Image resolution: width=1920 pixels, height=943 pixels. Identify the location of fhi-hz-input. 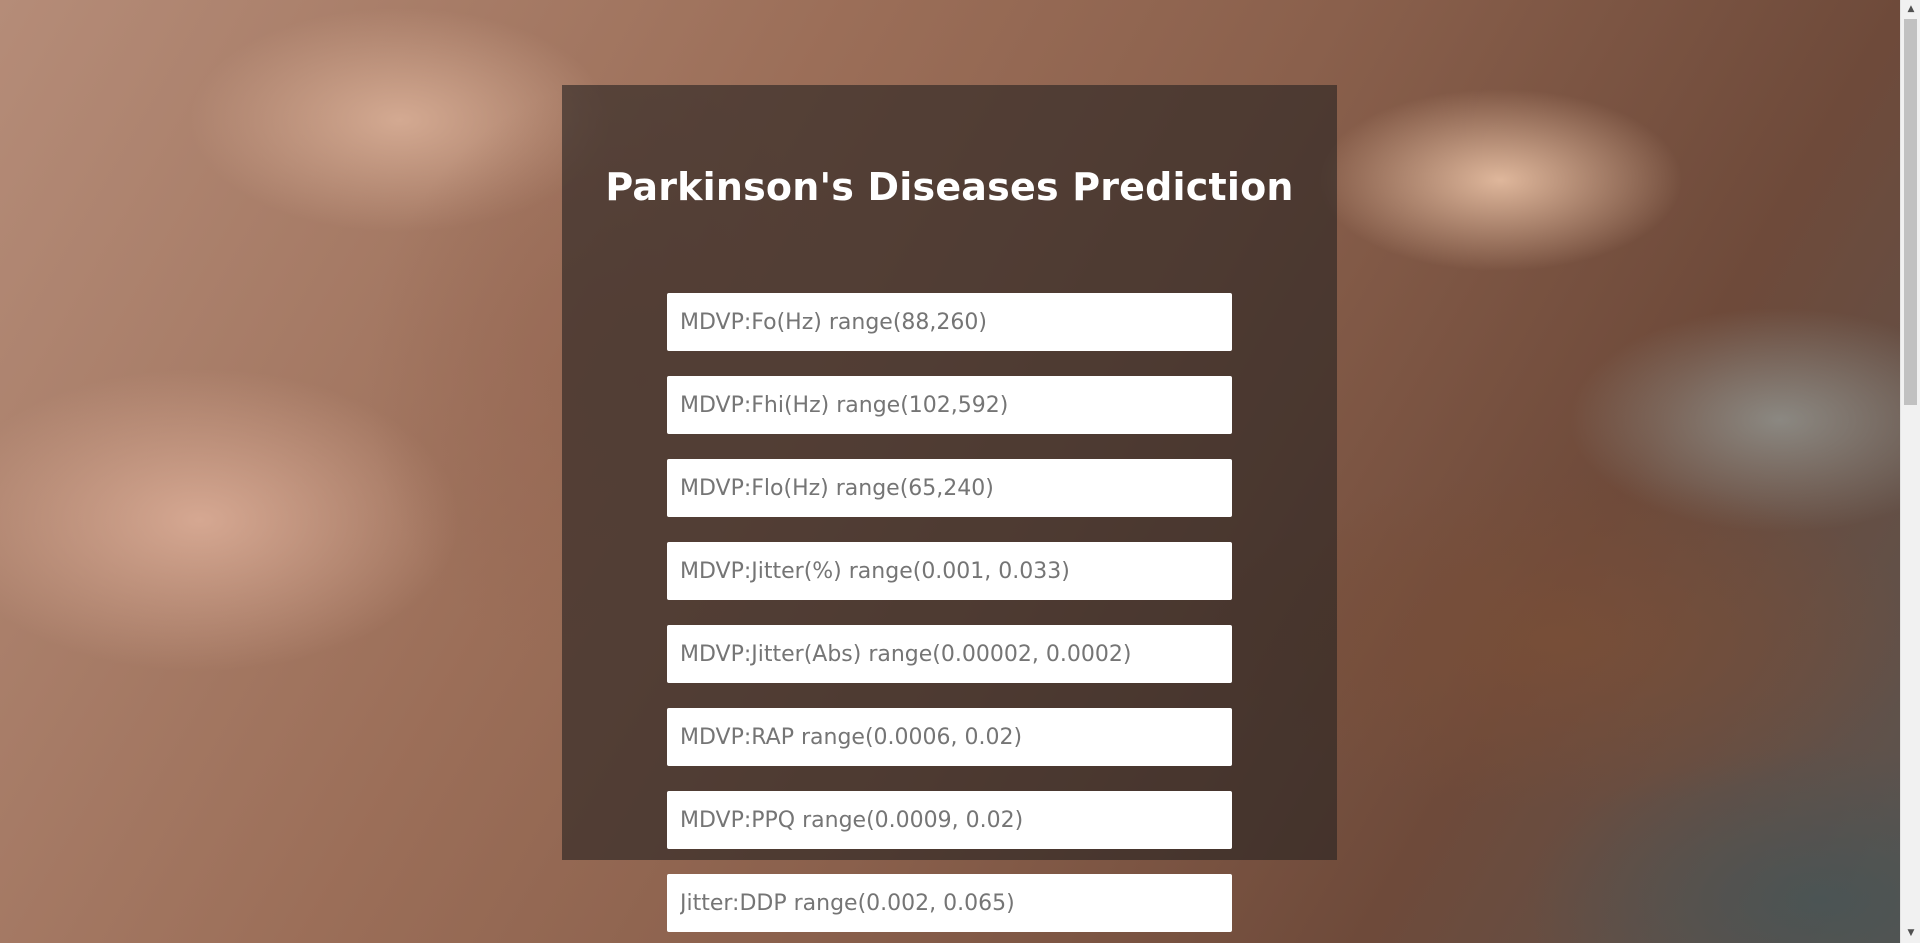
(949, 405).